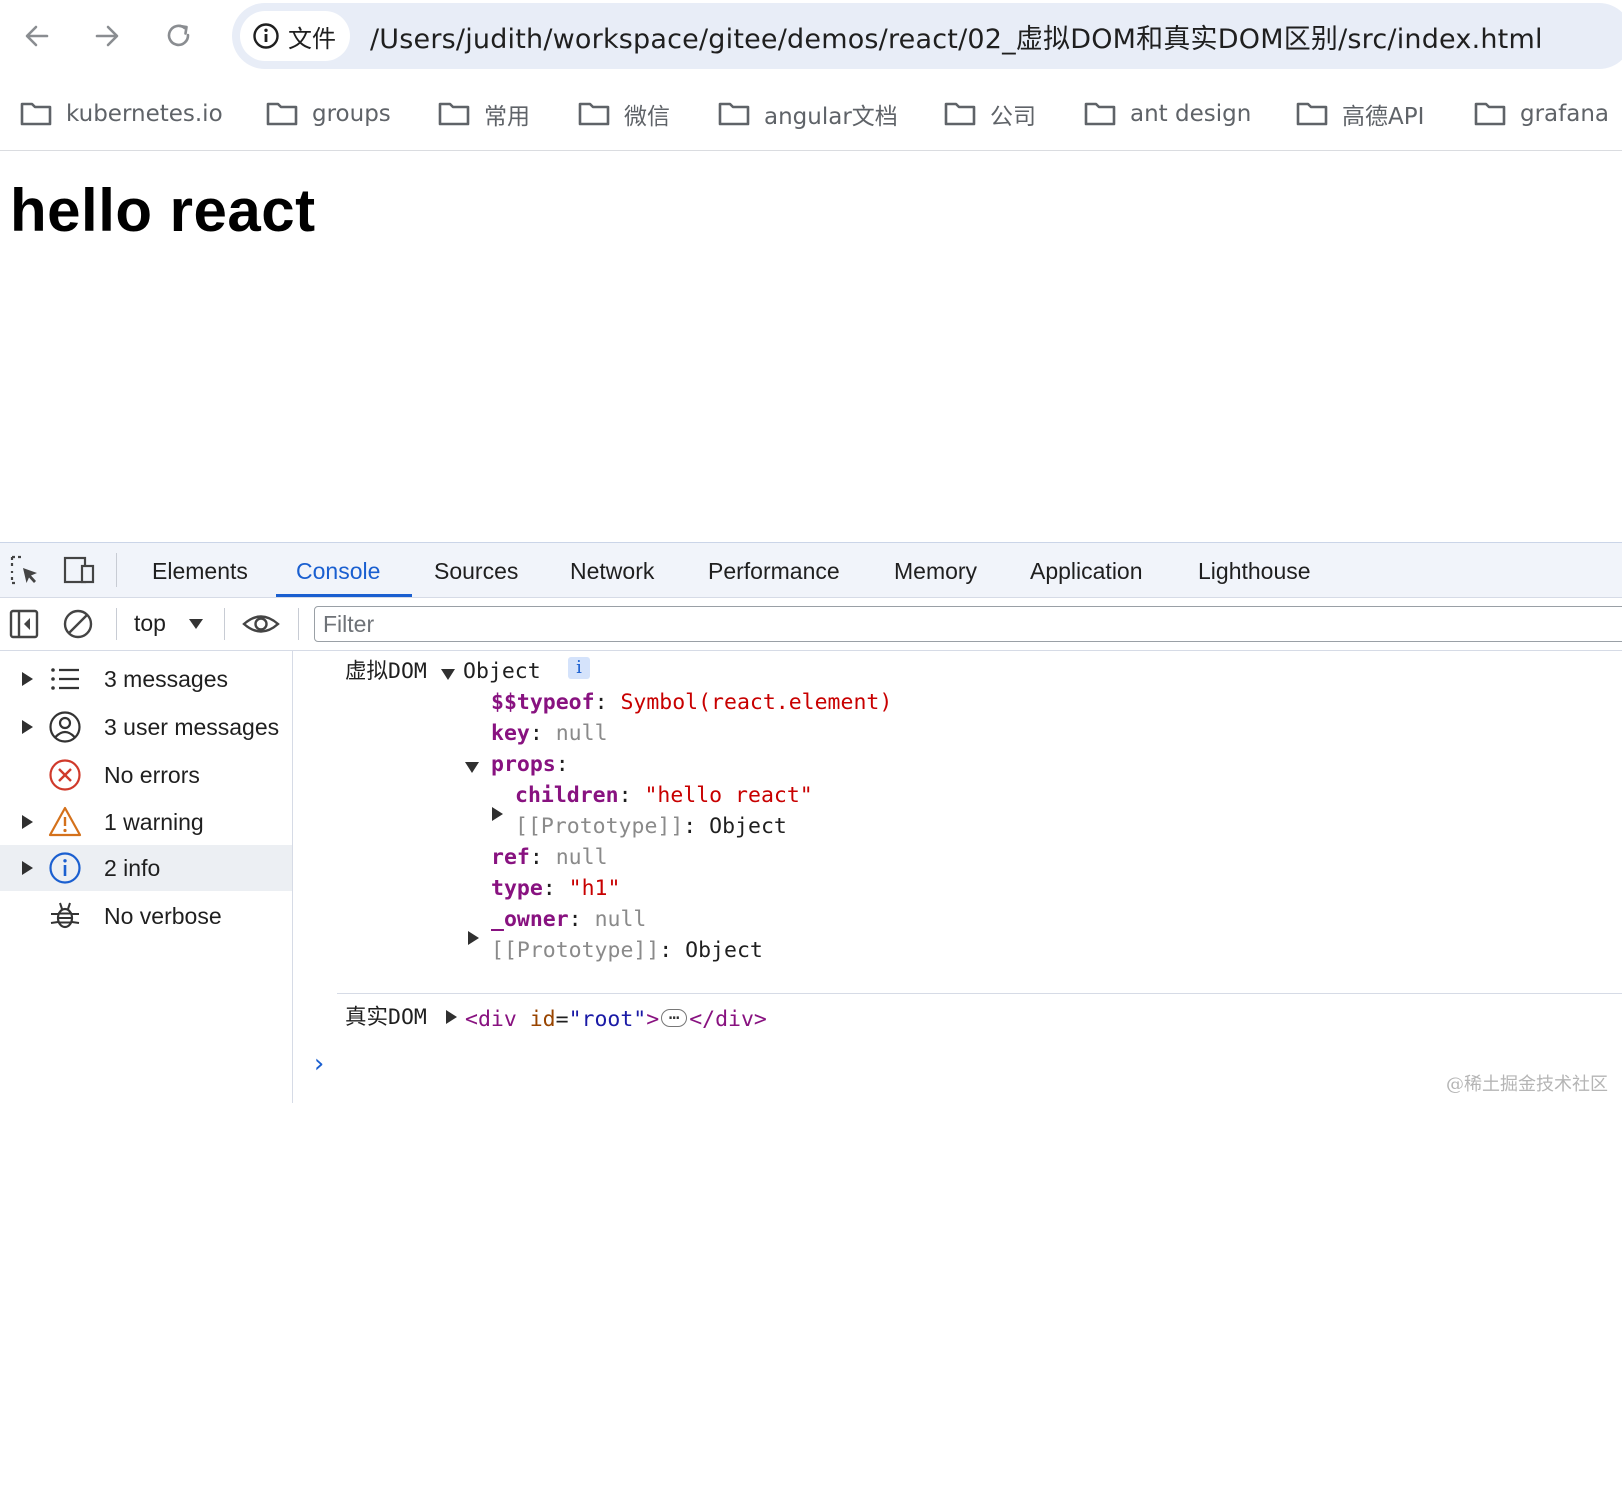 This screenshot has width=1622, height=1501. Describe the element at coordinates (651, 827) in the screenshot. I see `property-props-prototype: [[Prototype]]: Object` at that location.